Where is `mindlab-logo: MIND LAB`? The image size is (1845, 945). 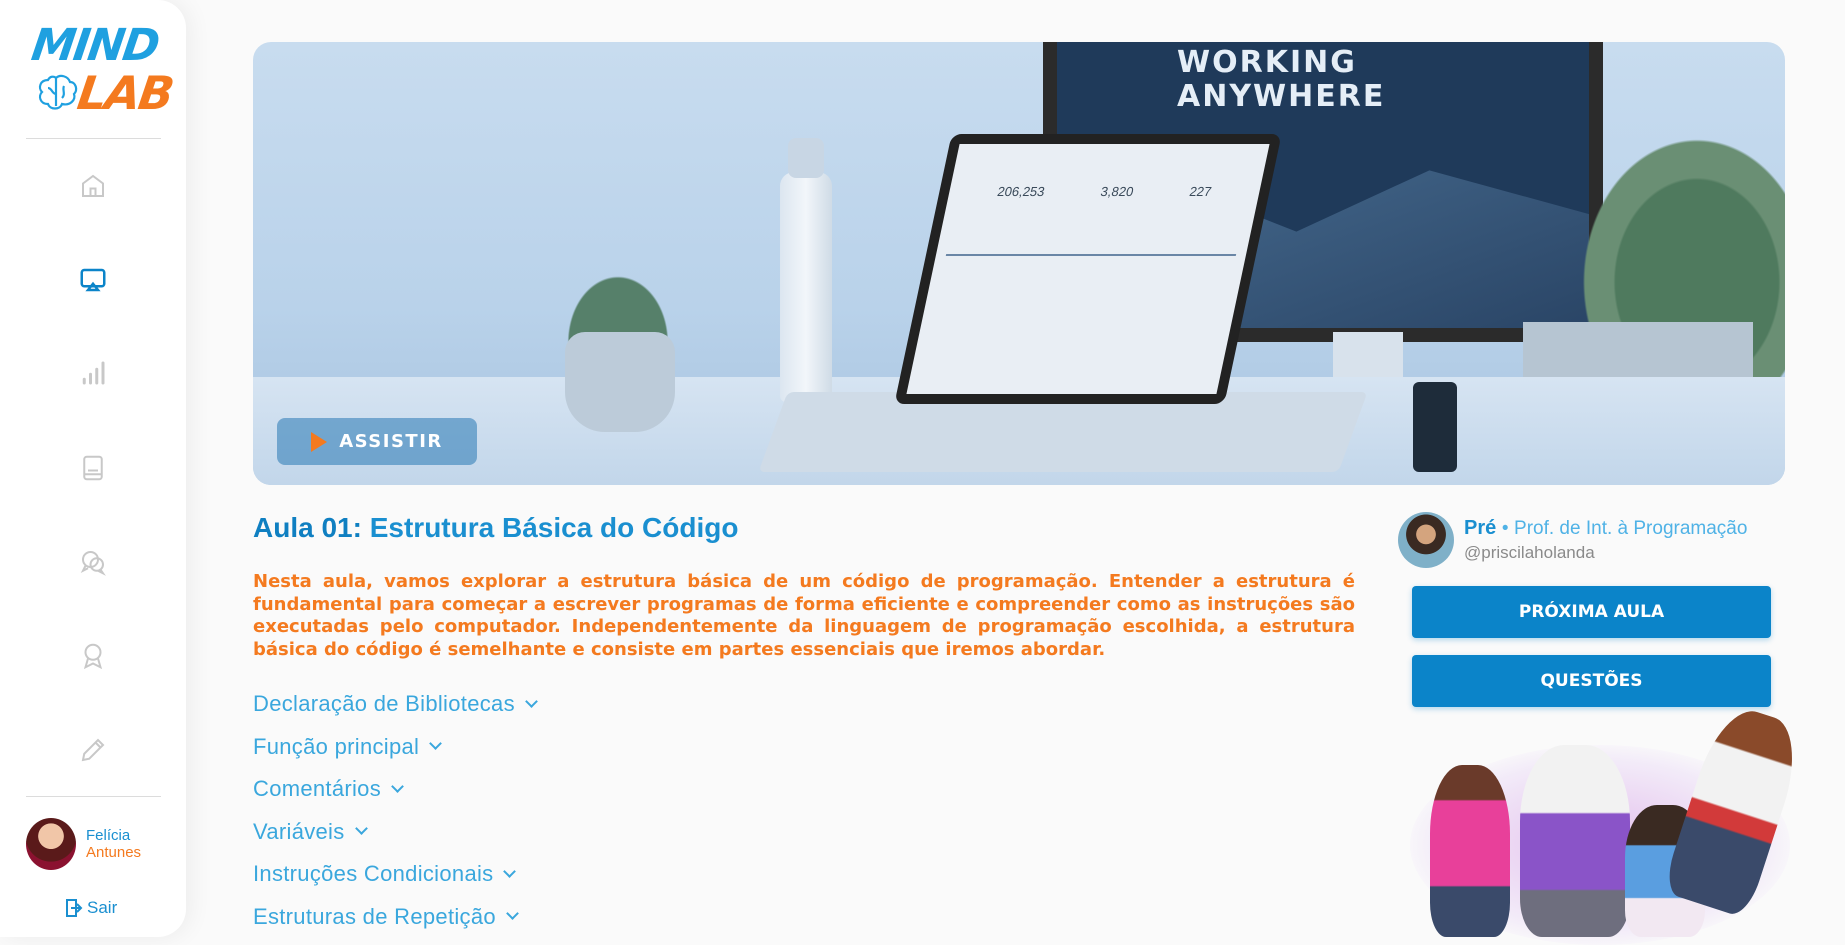
mindlab-logo: MIND LAB is located at coordinates (101, 69).